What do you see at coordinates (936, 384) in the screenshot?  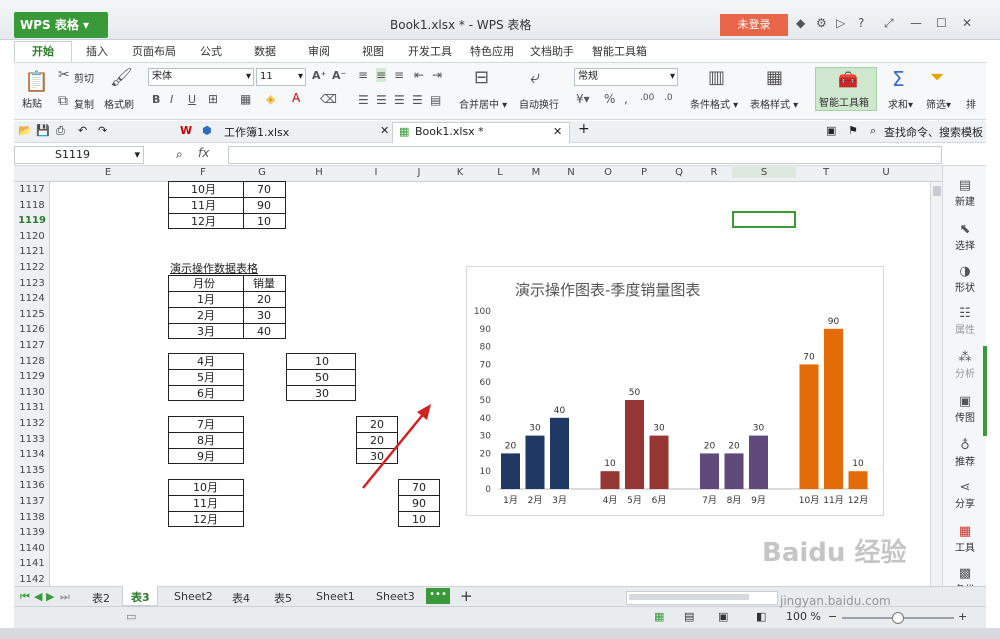 I see `vertical-scrollbar` at bounding box center [936, 384].